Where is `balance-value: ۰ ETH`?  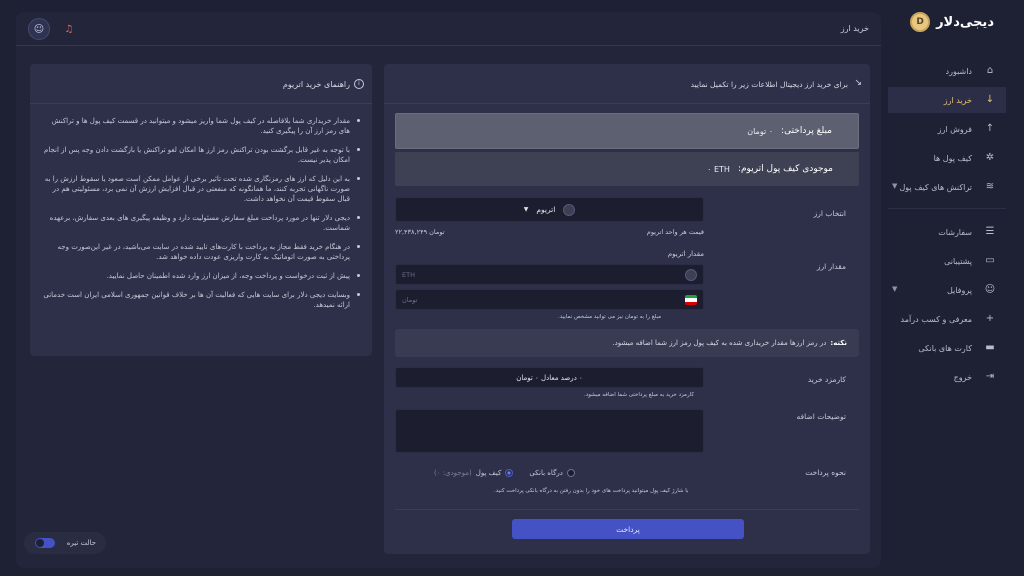 balance-value: ۰ ETH is located at coordinates (718, 169).